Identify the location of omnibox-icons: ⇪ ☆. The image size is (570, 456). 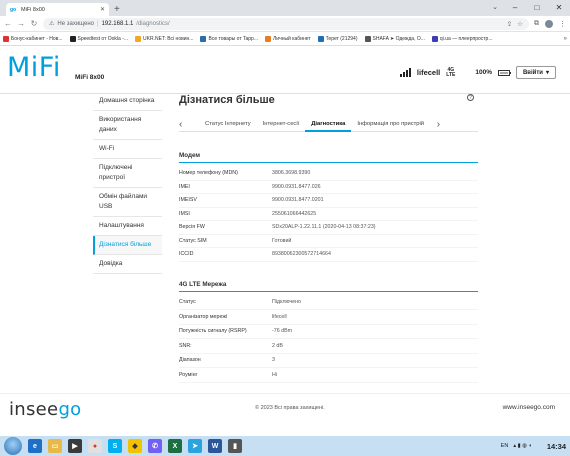
(515, 24).